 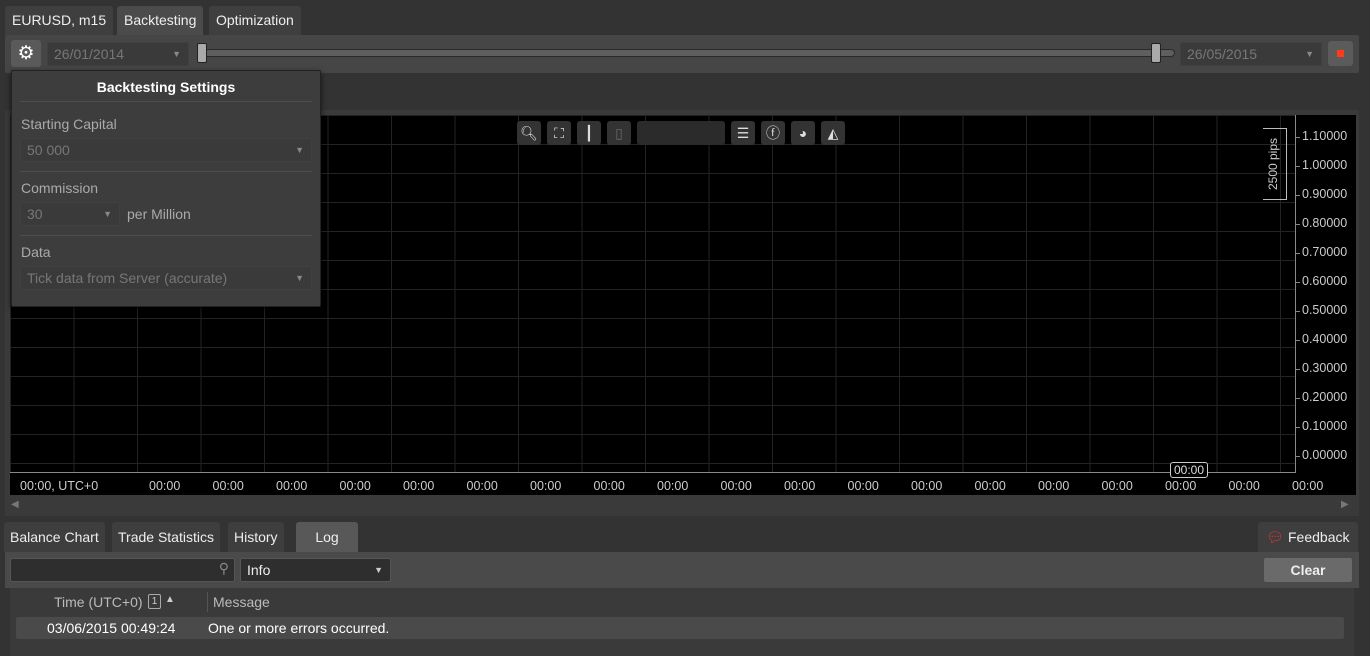 I want to click on feedback-button: 💬︎ Feedback, so click(x=1308, y=537).